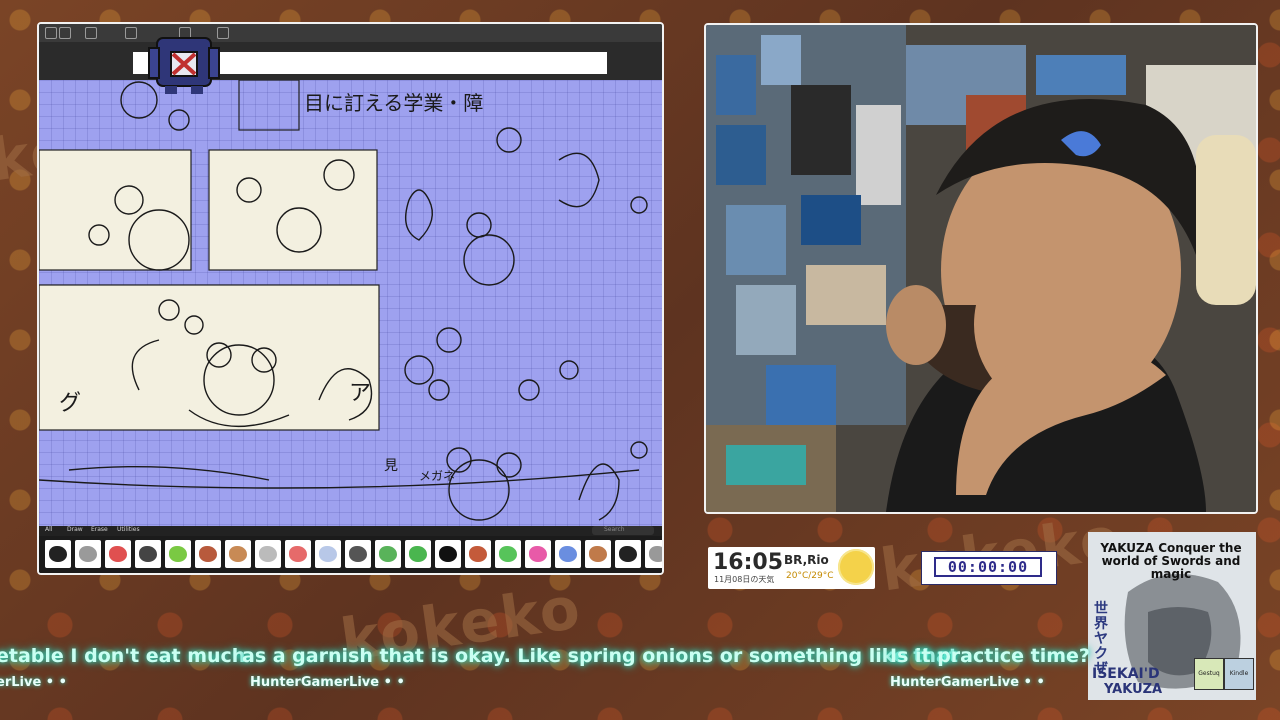  Describe the element at coordinates (806, 560) in the screenshot. I see `clock-location: BR,Rio` at that location.